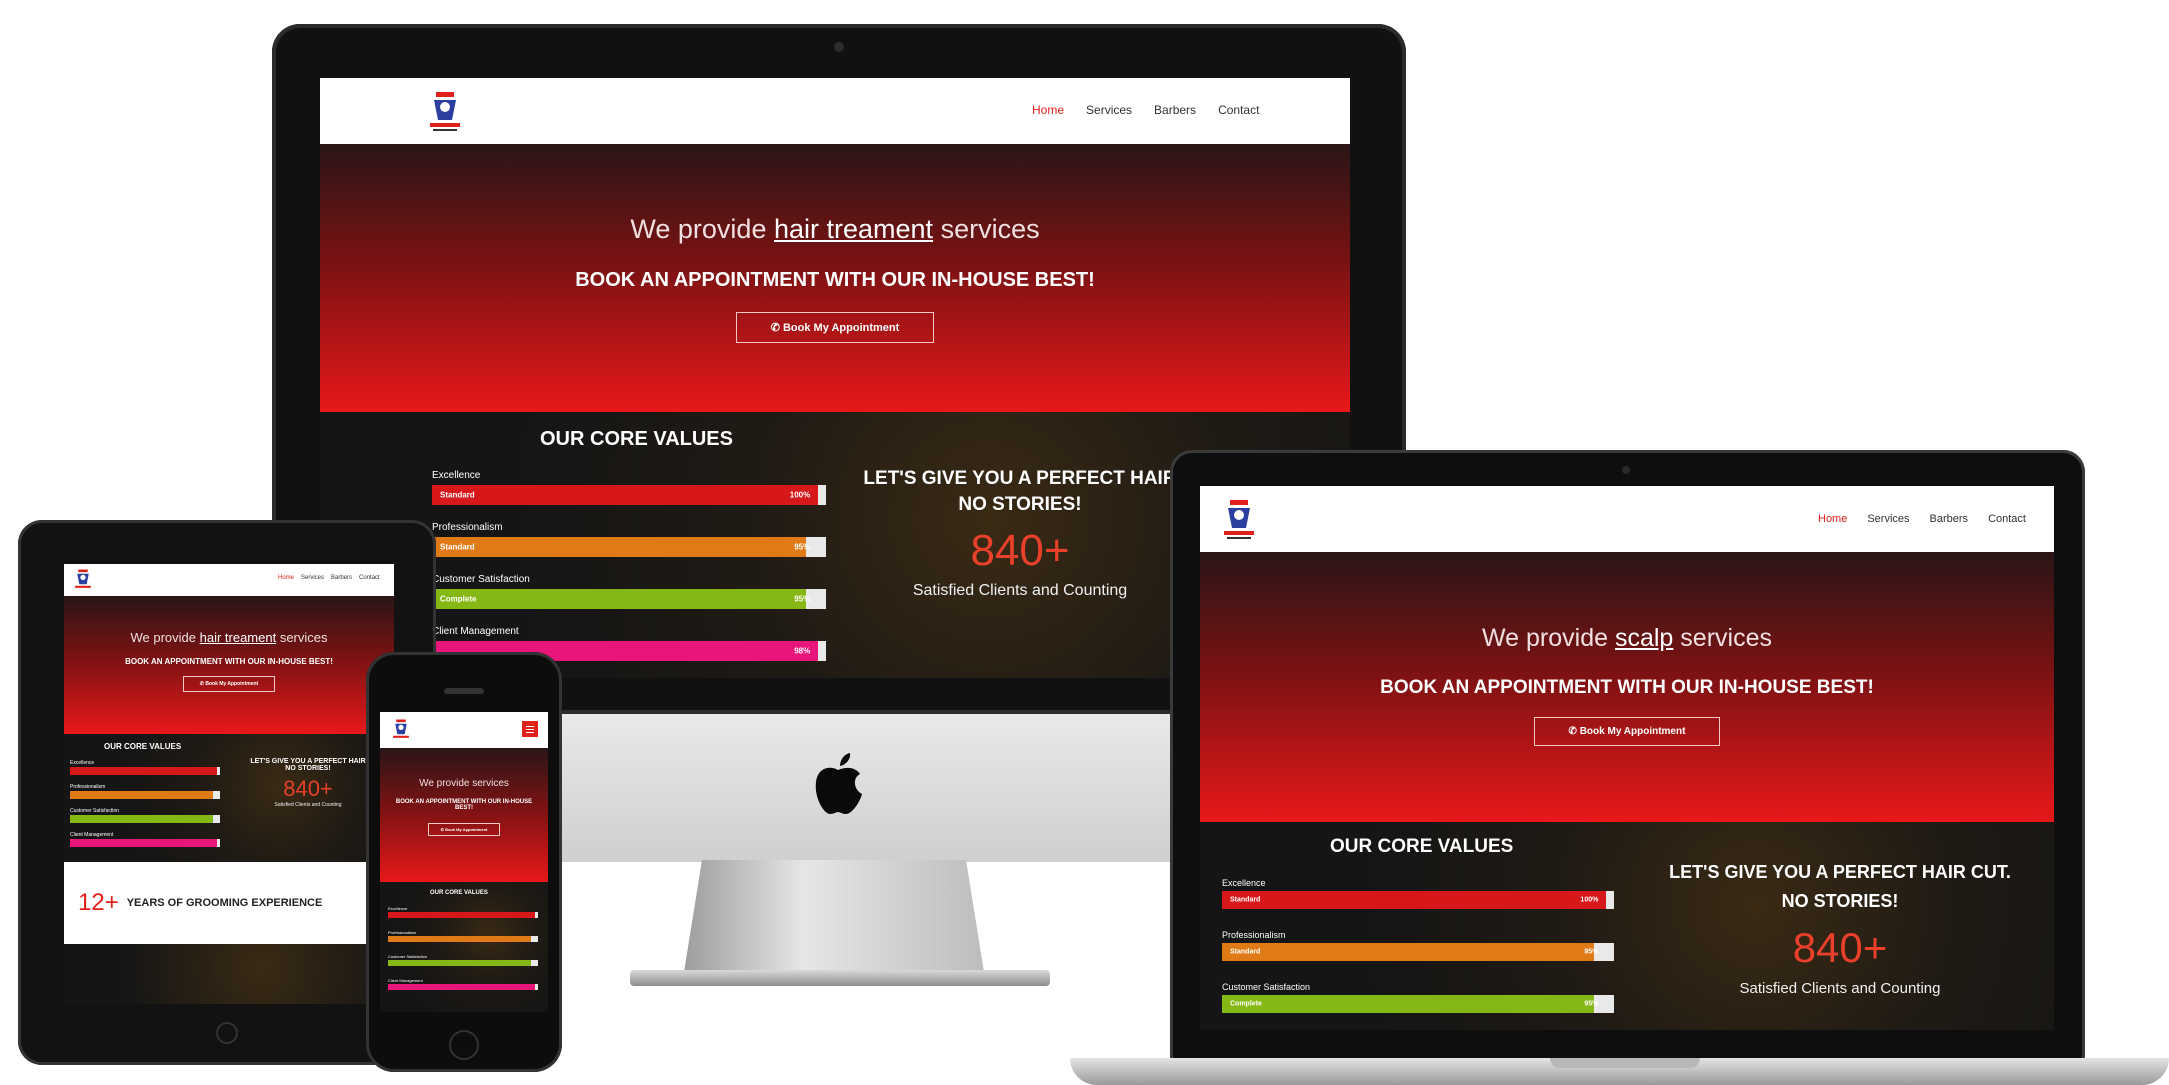 The height and width of the screenshot is (1085, 2169). What do you see at coordinates (98, 902) in the screenshot?
I see `experience-years: 12+` at bounding box center [98, 902].